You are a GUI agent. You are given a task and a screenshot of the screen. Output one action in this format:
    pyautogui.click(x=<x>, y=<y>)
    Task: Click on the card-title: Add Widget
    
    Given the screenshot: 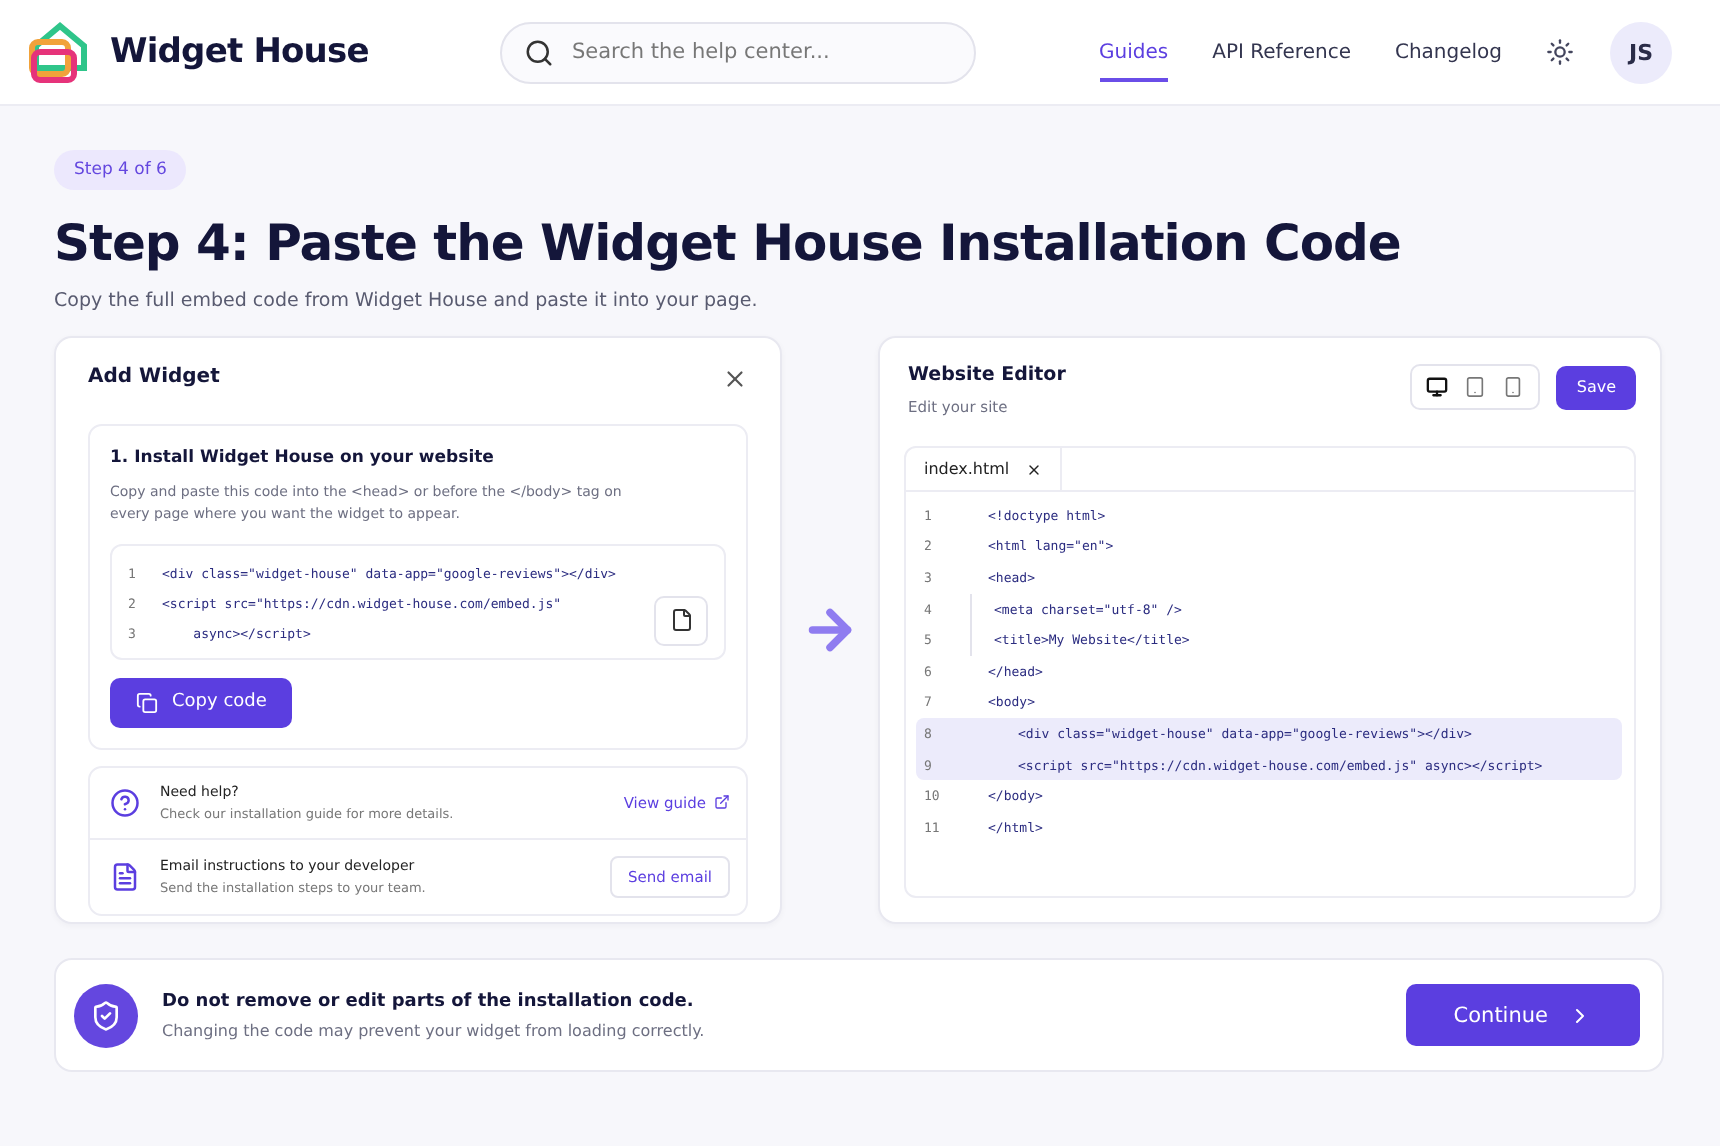 What is the action you would take?
    pyautogui.click(x=154, y=377)
    